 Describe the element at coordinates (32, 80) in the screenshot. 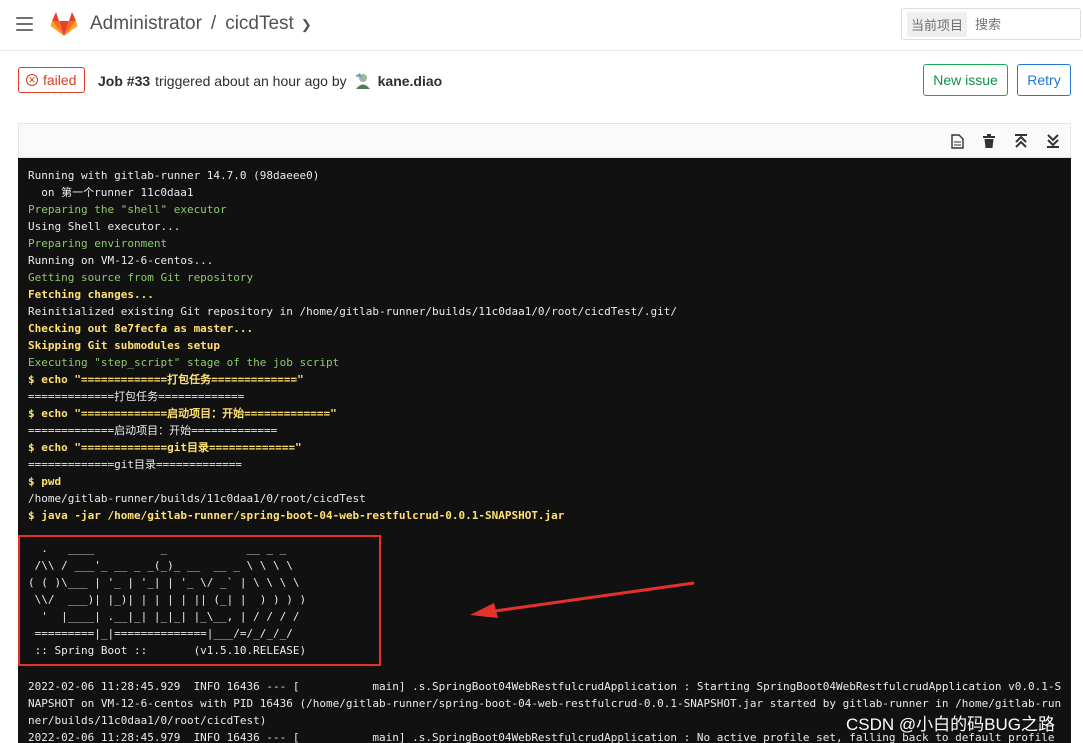

I see `failed-icon: ✕` at that location.